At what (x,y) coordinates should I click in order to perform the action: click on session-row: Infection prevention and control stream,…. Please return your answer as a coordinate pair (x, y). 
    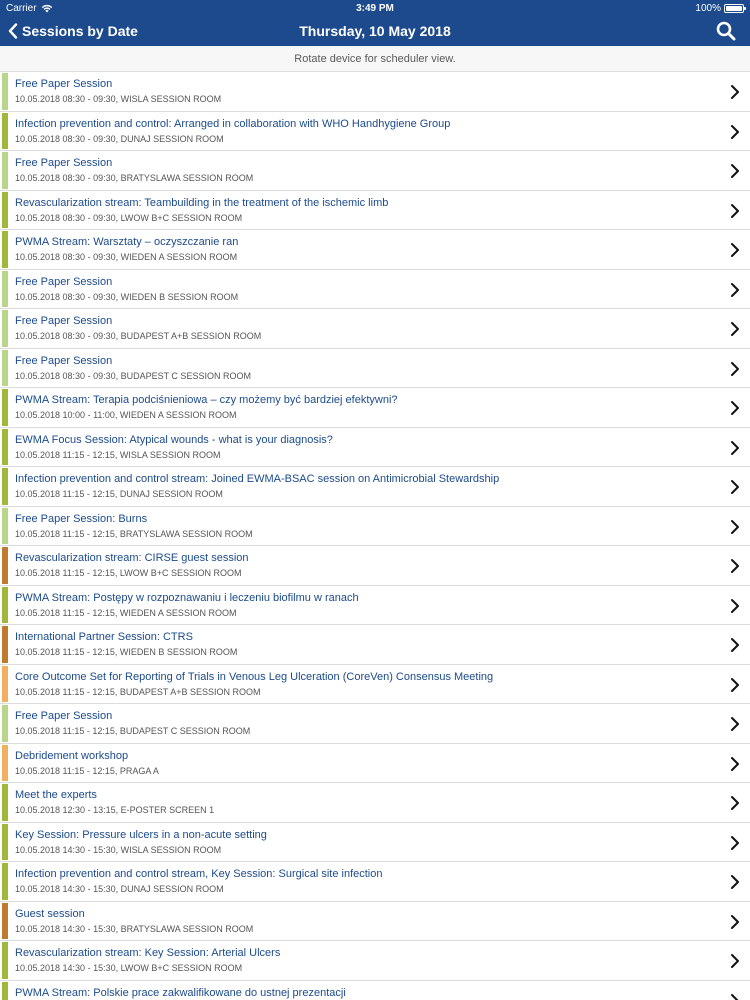
    Looking at the image, I should click on (375, 882).